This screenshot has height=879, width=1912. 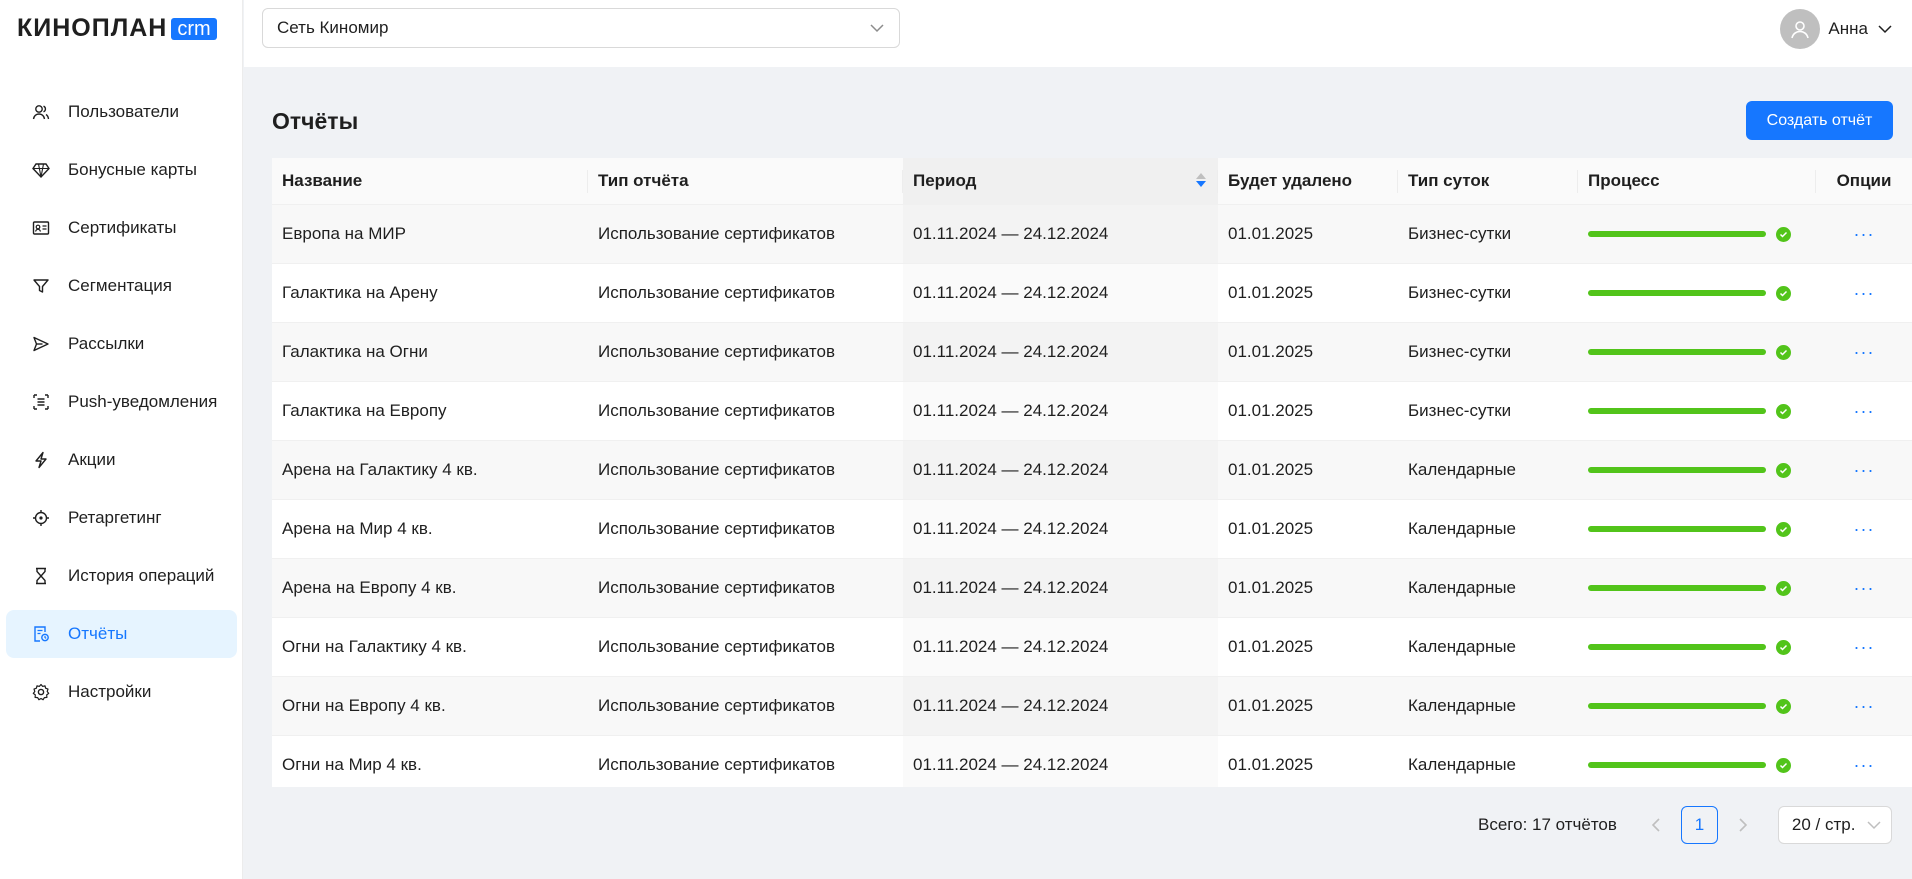 I want to click on column-header-process: Процесс, so click(x=1697, y=181).